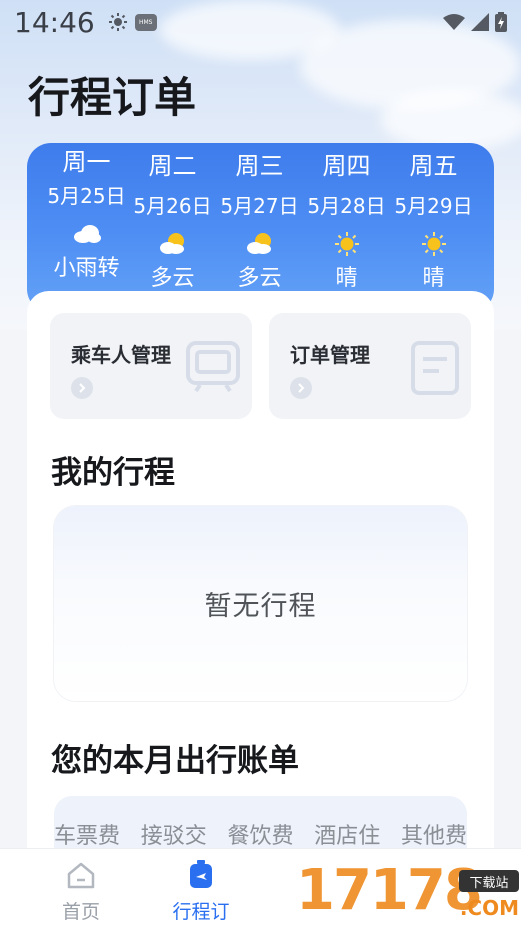 This screenshot has height=926, width=521. Describe the element at coordinates (54, 22) in the screenshot. I see `status-time: 14:46` at that location.